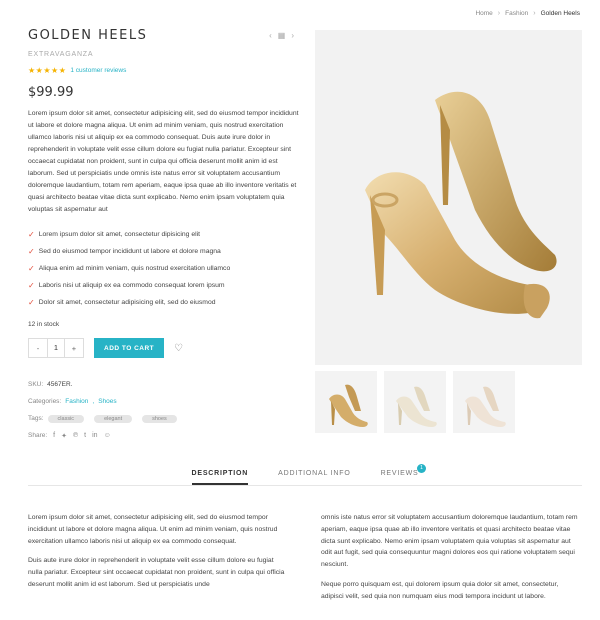 Image resolution: width=600 pixels, height=620 pixels. I want to click on category-link: Shoes, so click(107, 401).